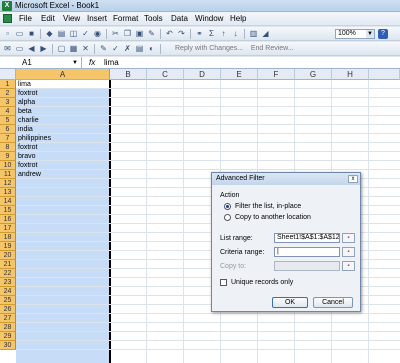  What do you see at coordinates (165, 74) in the screenshot?
I see `column-header-c: C` at bounding box center [165, 74].